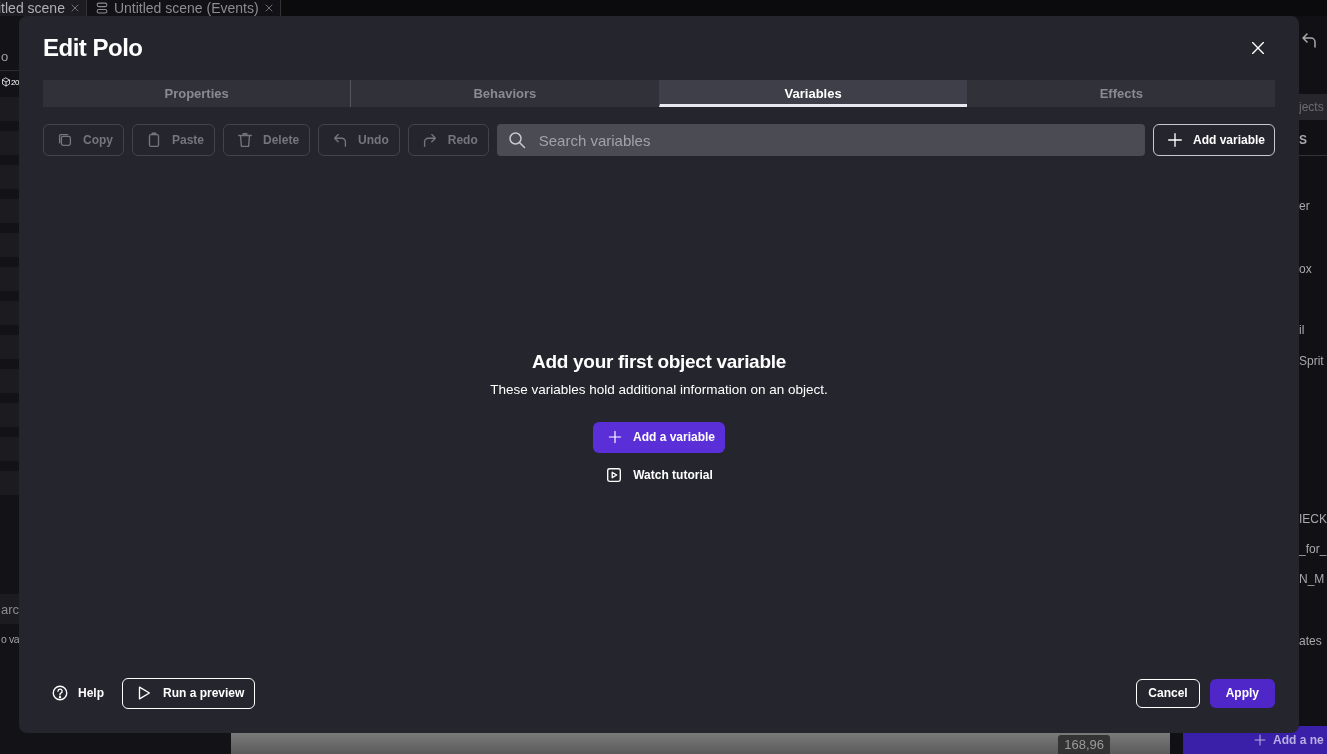 The image size is (1327, 754). I want to click on object-name: er, so click(1304, 206).